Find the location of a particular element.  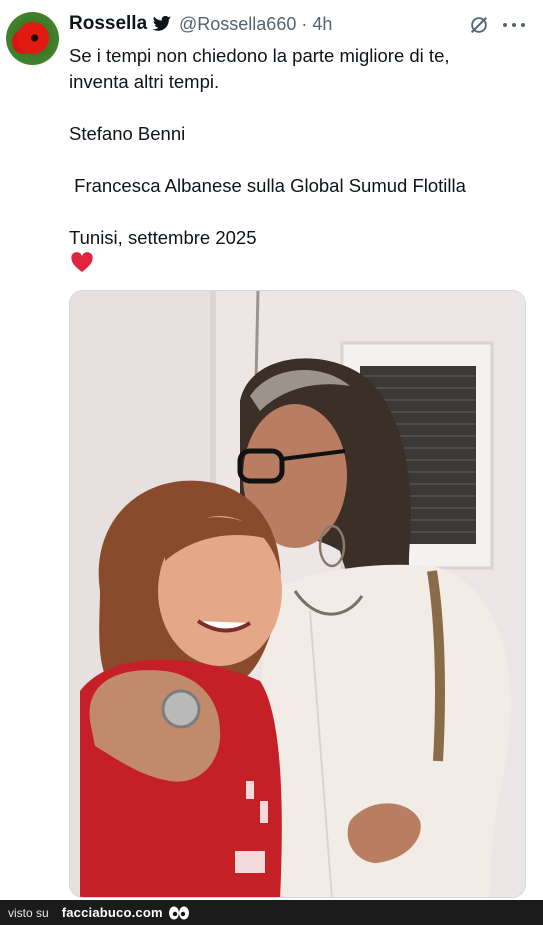

eyes-icon is located at coordinates (178, 912).